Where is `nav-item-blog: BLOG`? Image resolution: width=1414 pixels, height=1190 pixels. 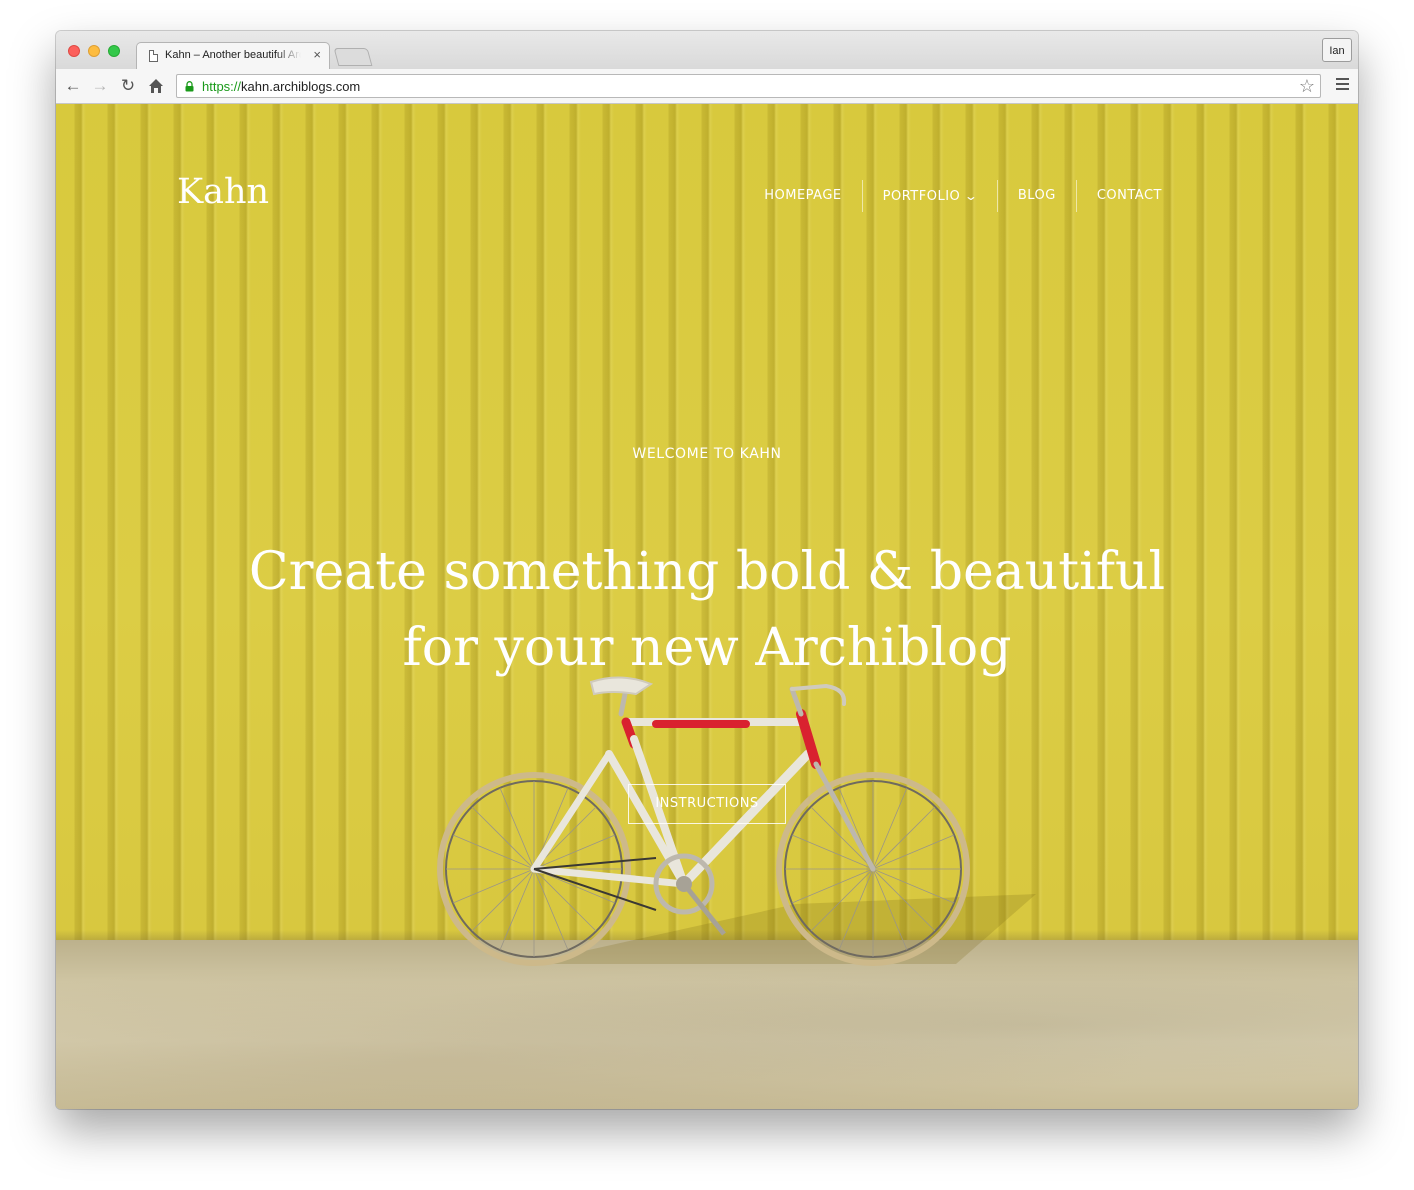 nav-item-blog: BLOG is located at coordinates (1037, 196).